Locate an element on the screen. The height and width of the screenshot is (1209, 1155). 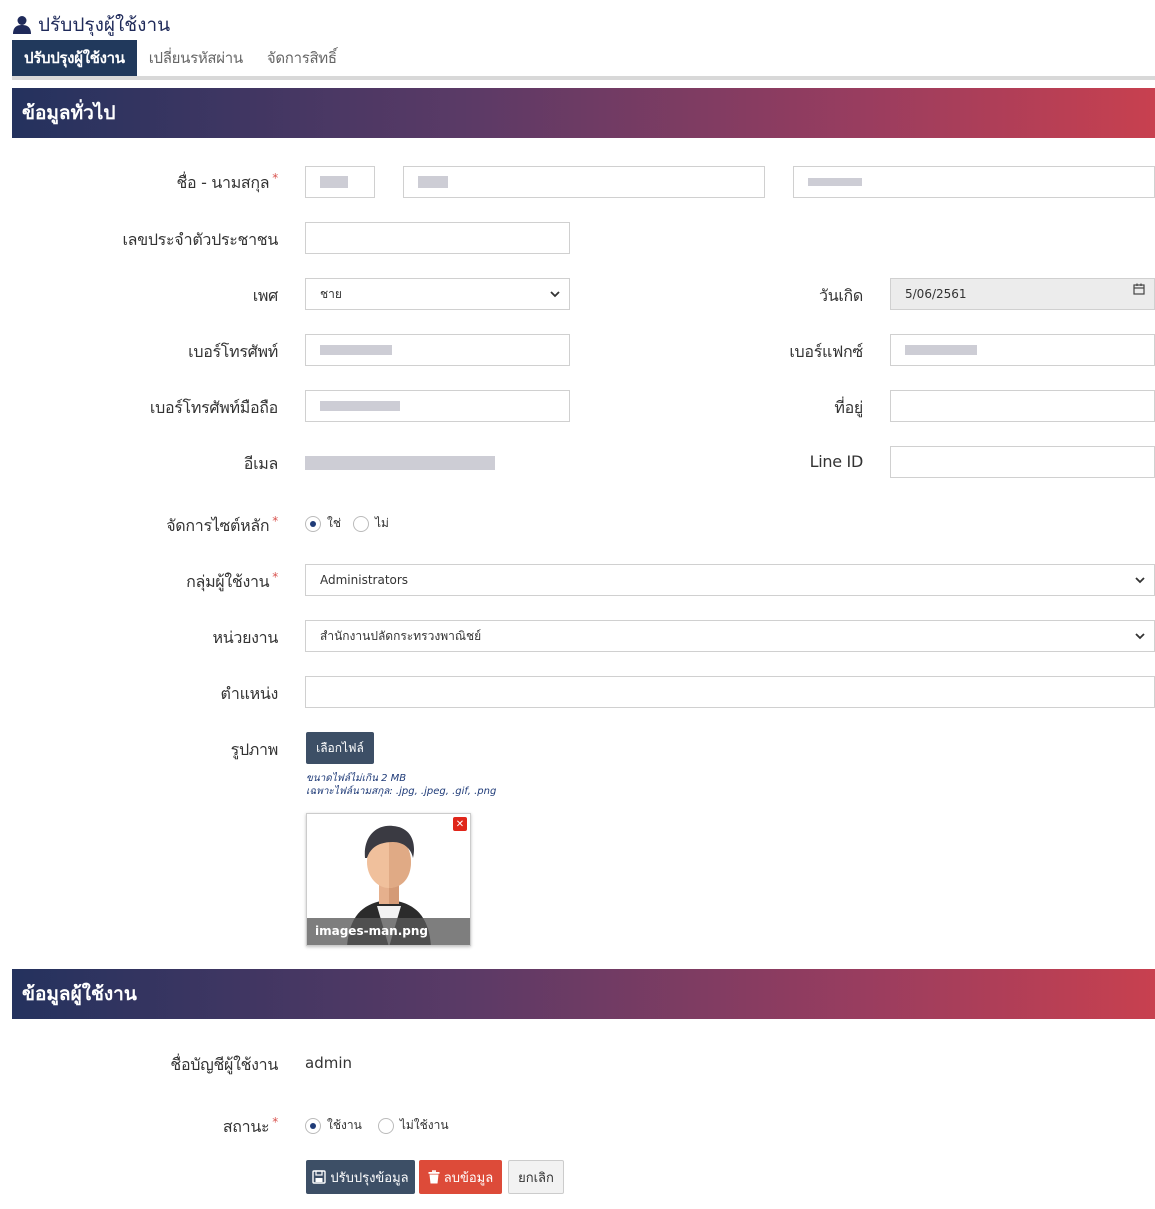
first-name-input is located at coordinates (584, 182).